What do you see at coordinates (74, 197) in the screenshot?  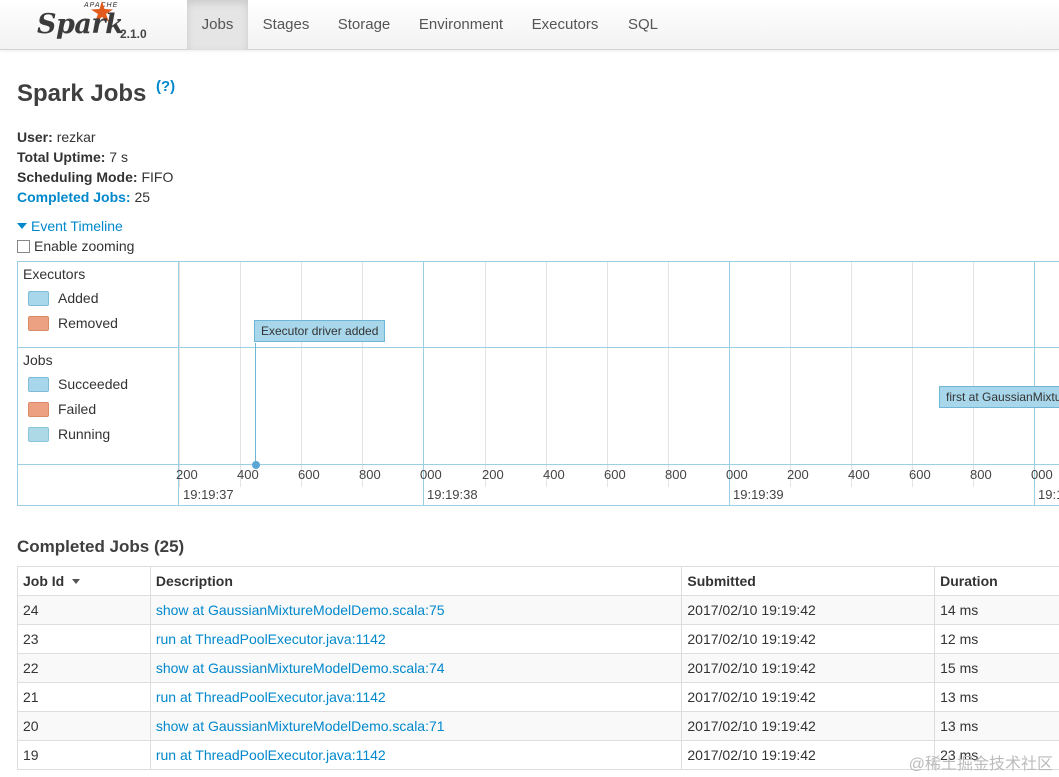 I see `completed-jobs-link: Completed Jobs:` at bounding box center [74, 197].